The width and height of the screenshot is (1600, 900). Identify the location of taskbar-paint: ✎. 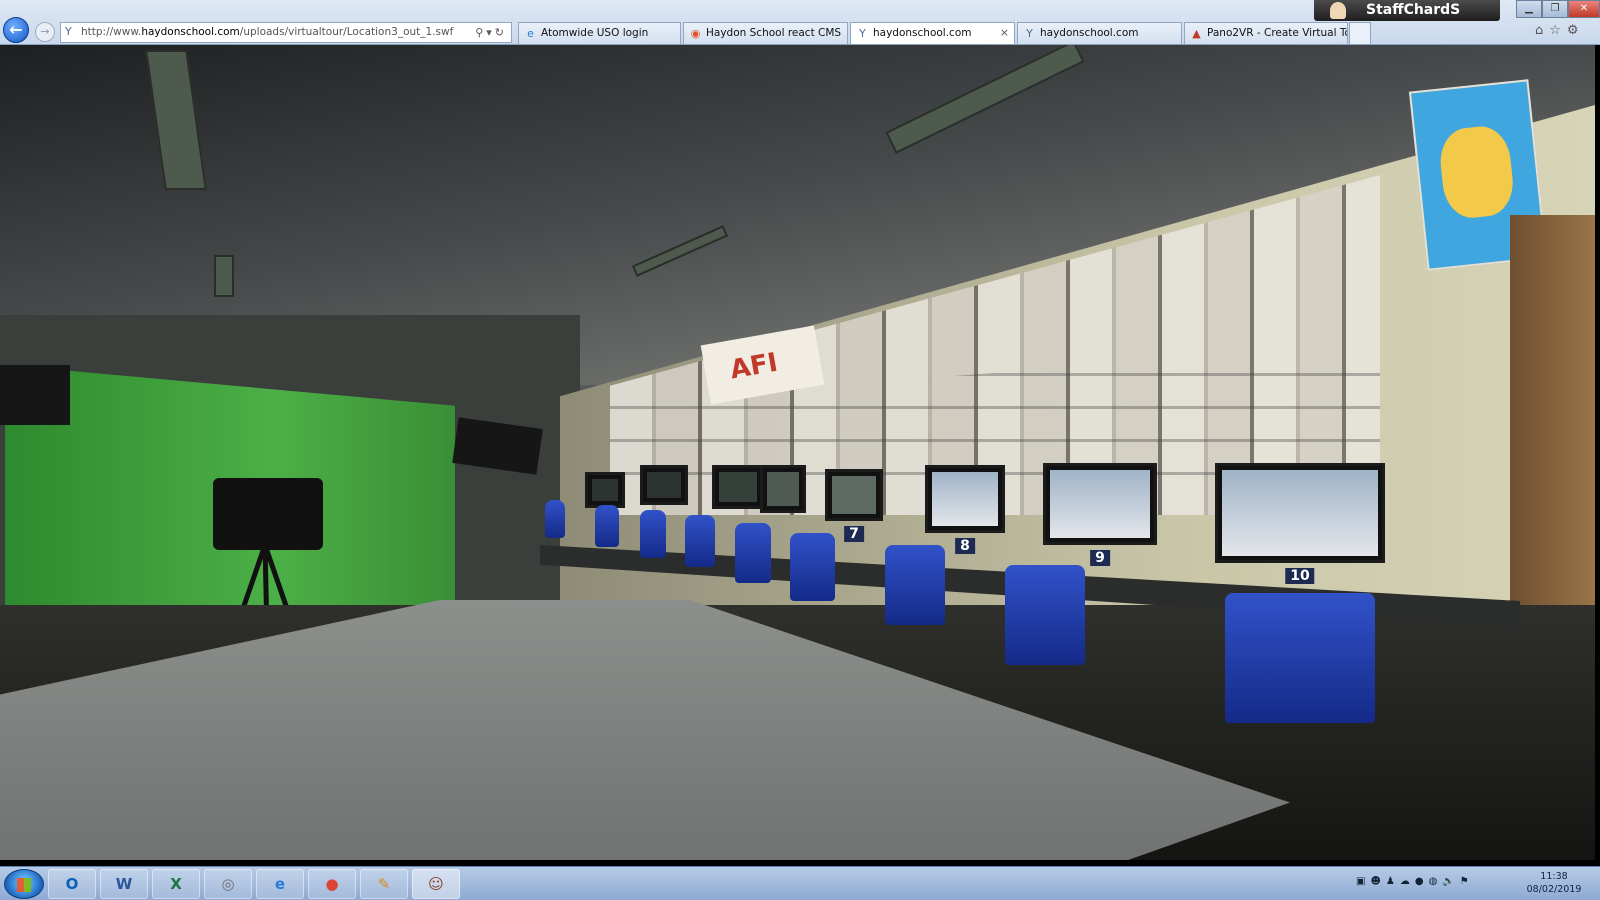
(384, 884).